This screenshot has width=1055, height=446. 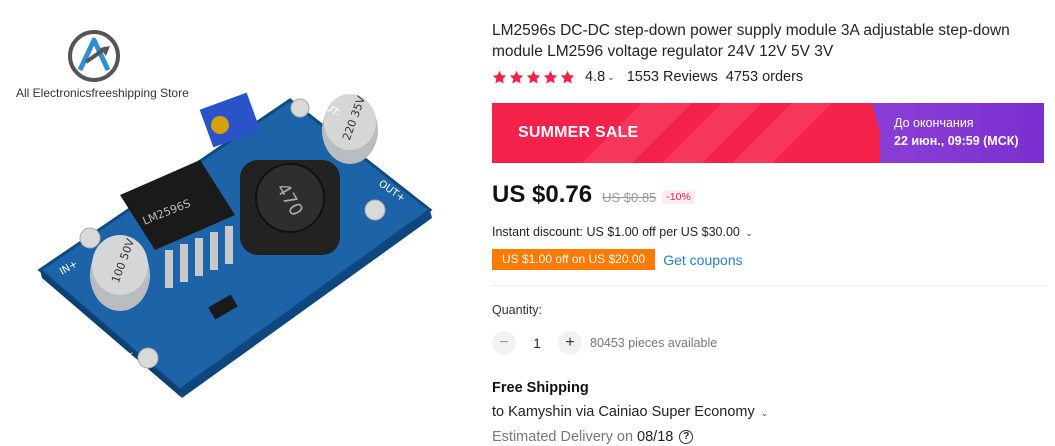 I want to click on original-price: US $0.85, so click(x=629, y=197).